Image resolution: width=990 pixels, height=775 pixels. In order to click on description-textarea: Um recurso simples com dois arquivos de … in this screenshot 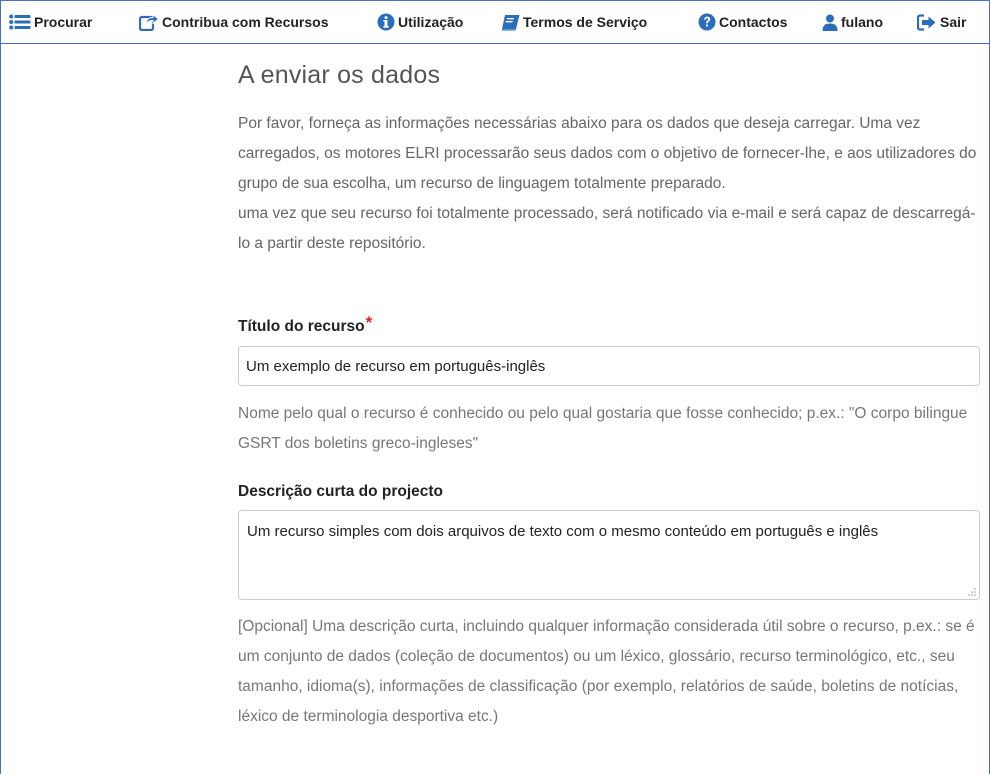, I will do `click(609, 555)`.